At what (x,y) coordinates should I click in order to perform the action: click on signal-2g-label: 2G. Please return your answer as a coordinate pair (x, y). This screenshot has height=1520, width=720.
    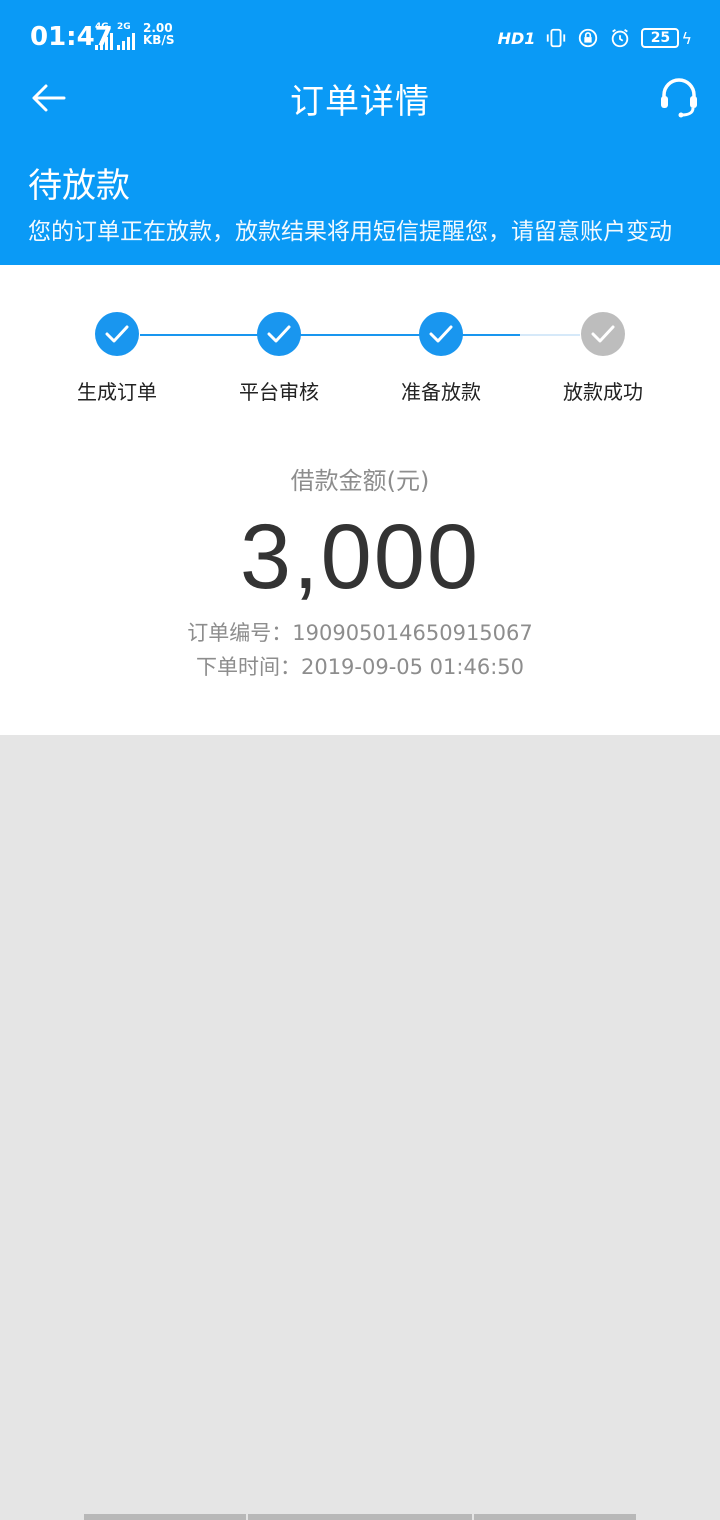
    Looking at the image, I should click on (124, 27).